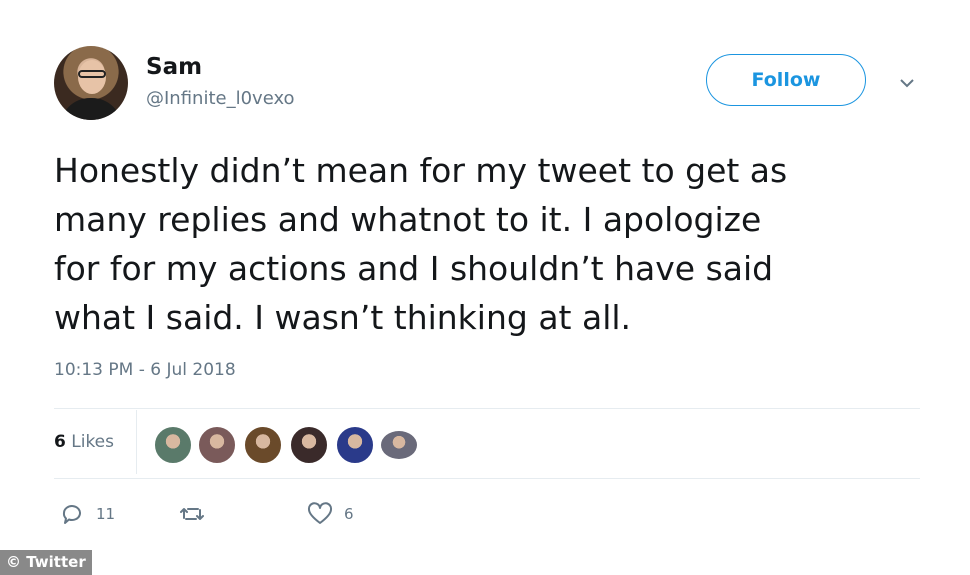 This screenshot has height=575, width=970. What do you see at coordinates (91, 83) in the screenshot?
I see `avatar` at bounding box center [91, 83].